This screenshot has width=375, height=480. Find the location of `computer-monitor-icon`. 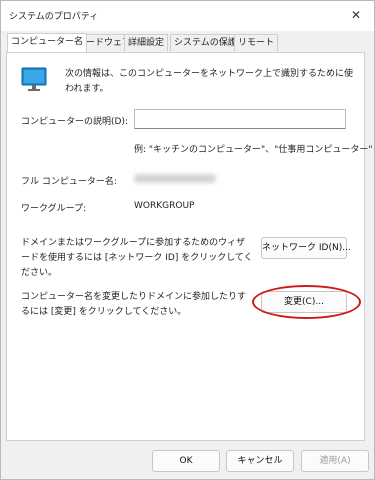

computer-monitor-icon is located at coordinates (34, 79).